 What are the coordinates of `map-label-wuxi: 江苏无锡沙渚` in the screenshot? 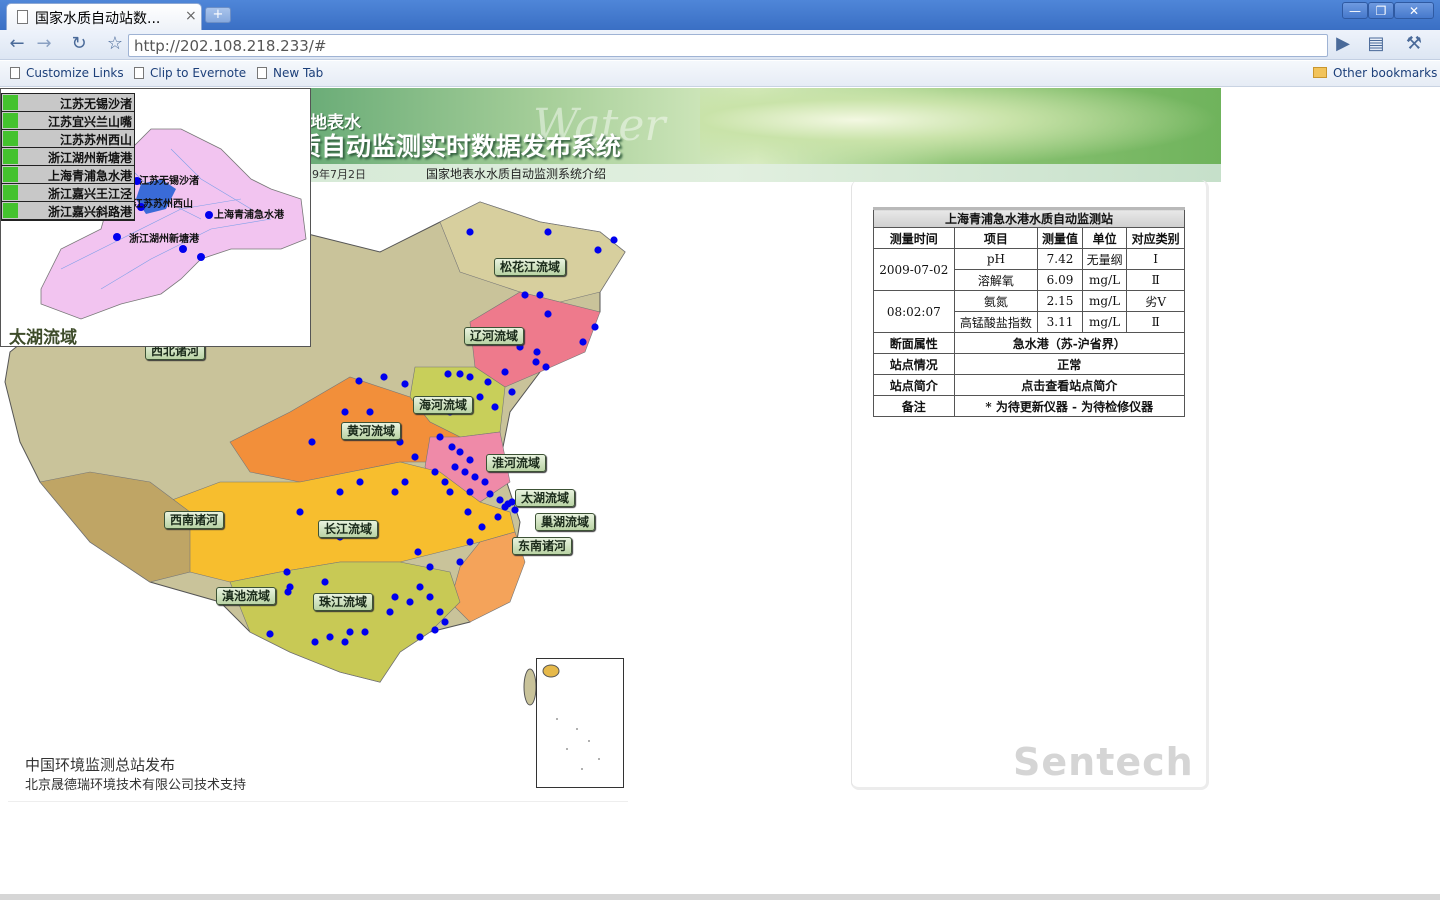 It's located at (169, 180).